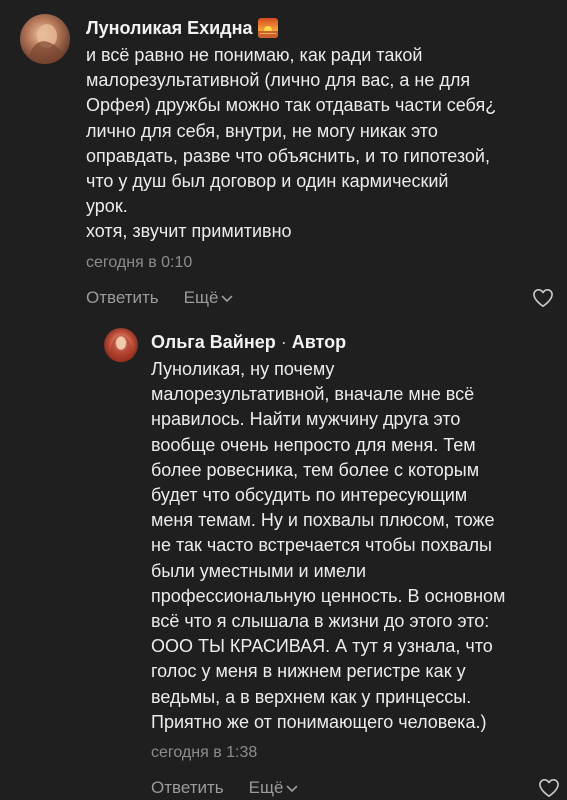 This screenshot has height=800, width=567. I want to click on reply-text-line: ООО ТЫ КРАСИВАЯ. А тут я узнала, что, so click(322, 646).